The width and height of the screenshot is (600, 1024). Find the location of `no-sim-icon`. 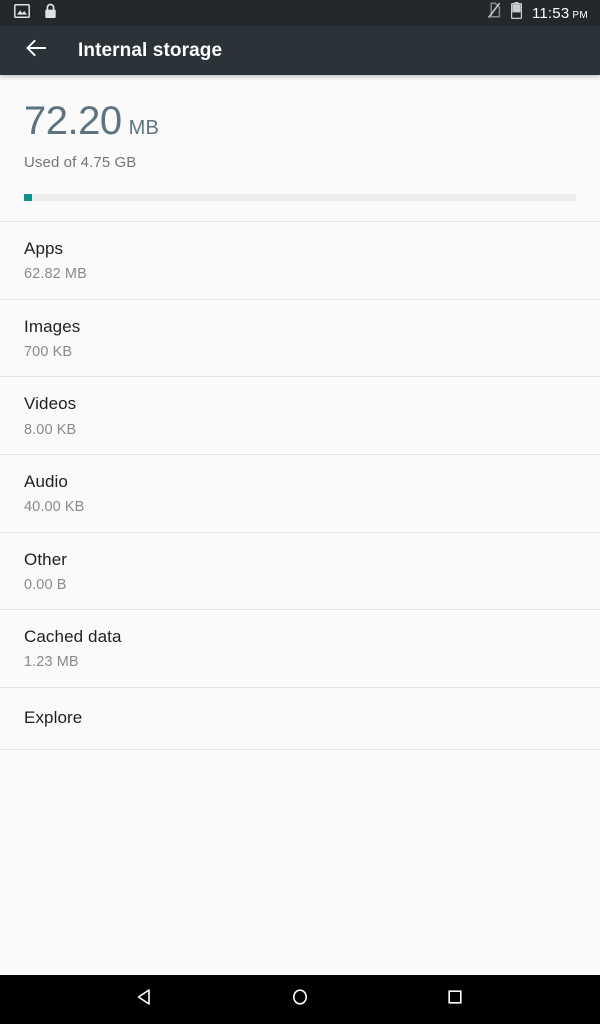

no-sim-icon is located at coordinates (494, 13).